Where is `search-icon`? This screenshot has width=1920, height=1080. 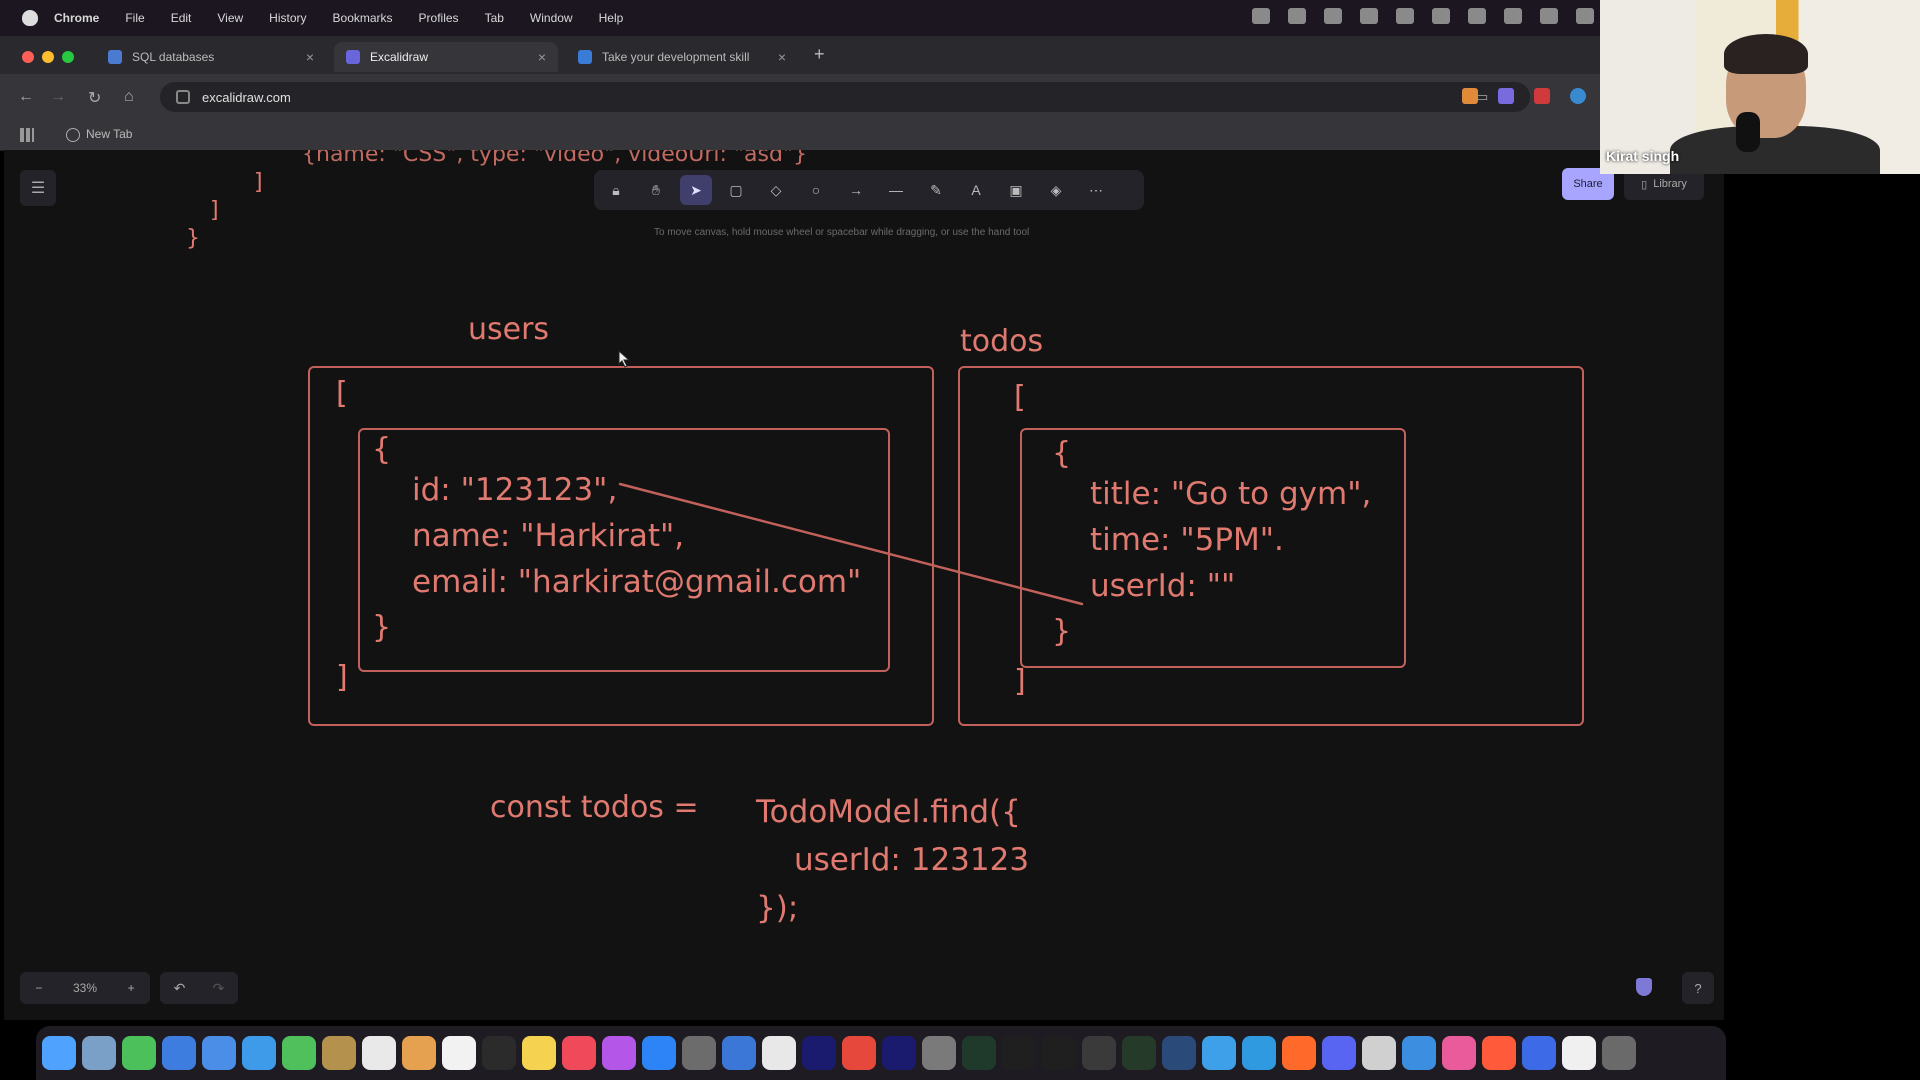 search-icon is located at coordinates (1549, 16).